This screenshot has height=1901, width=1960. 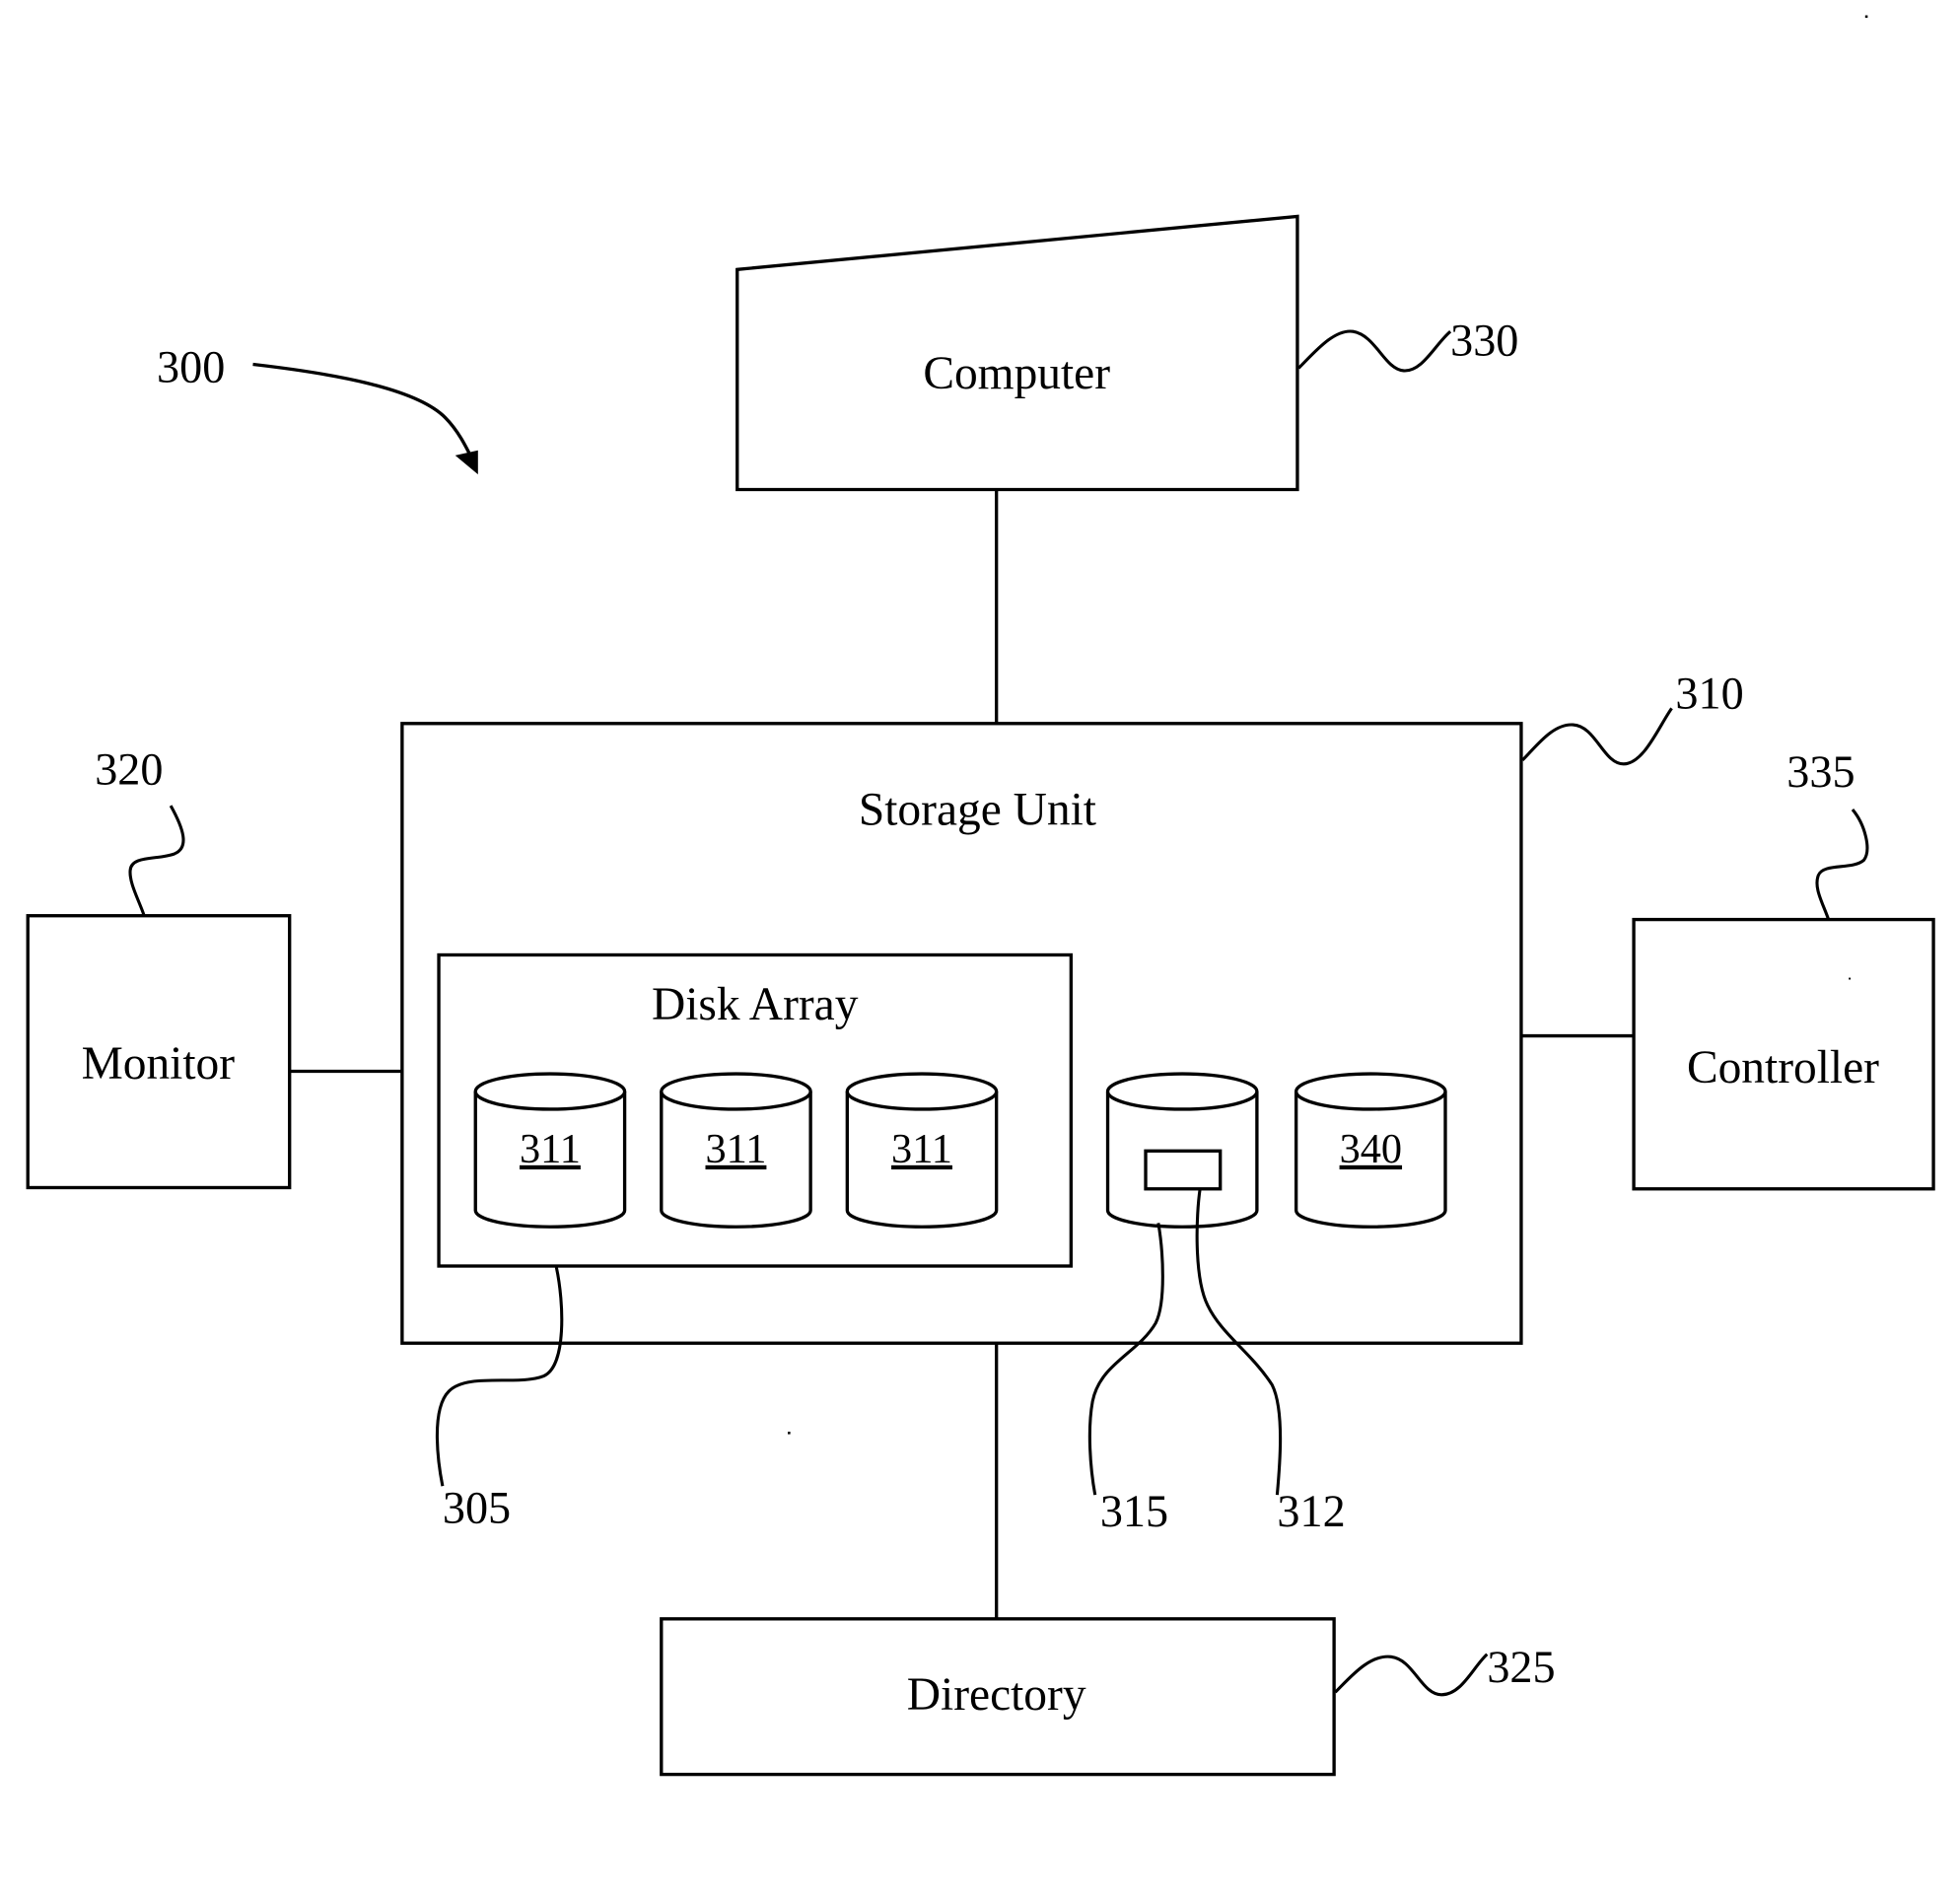 What do you see at coordinates (1134, 1511) in the screenshot?
I see `tagged-disk-ref: 315` at bounding box center [1134, 1511].